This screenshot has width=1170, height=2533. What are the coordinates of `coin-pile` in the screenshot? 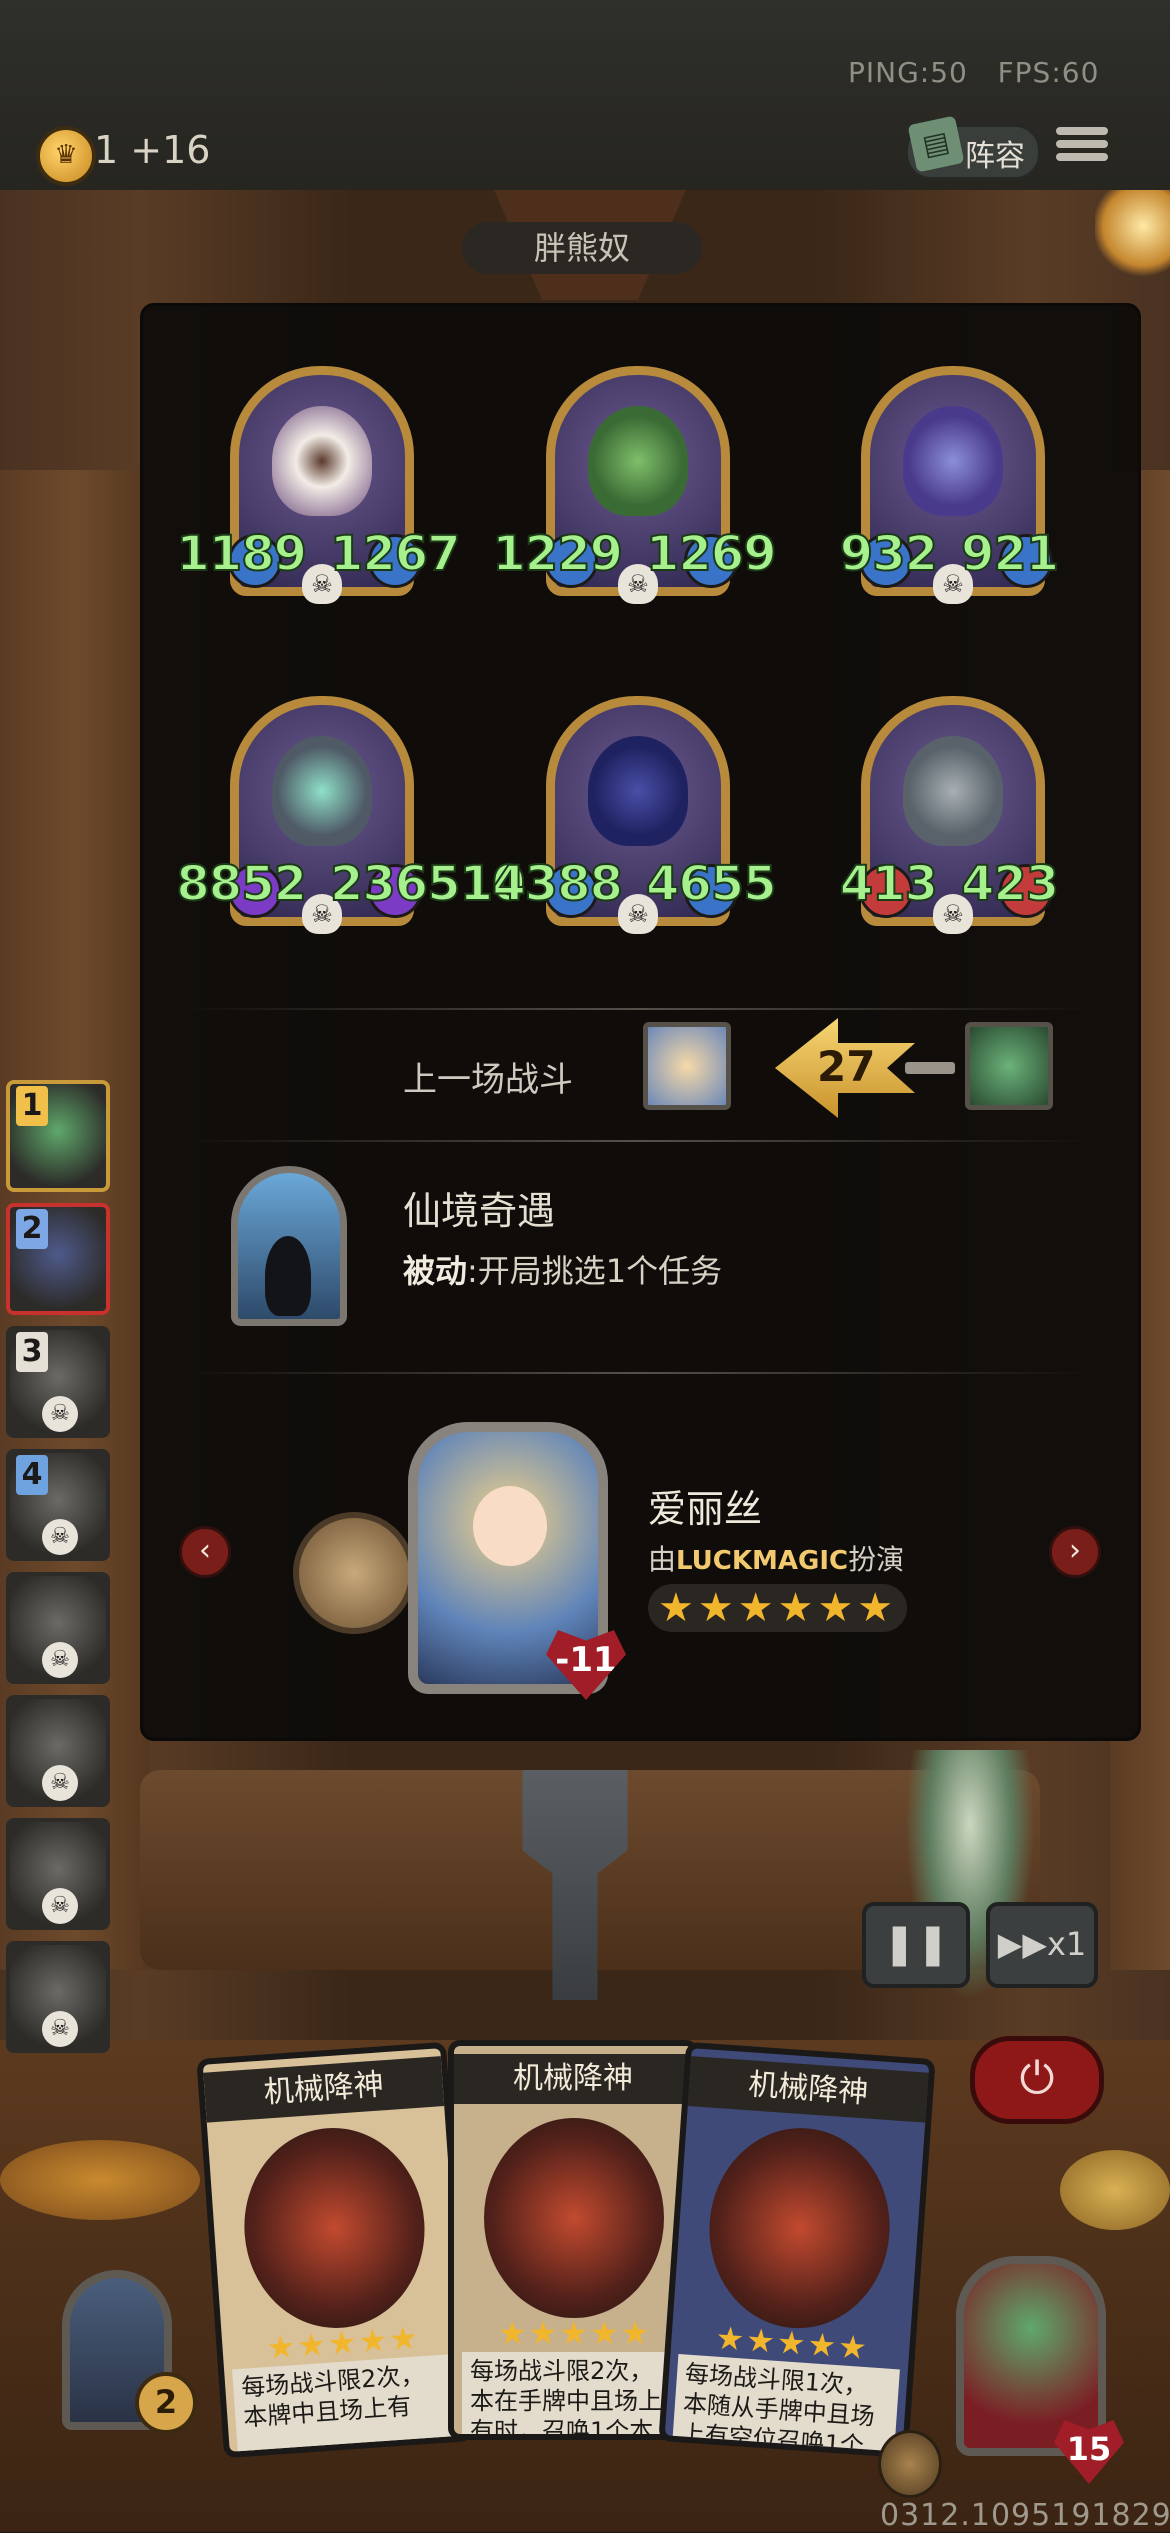 It's located at (1115, 2190).